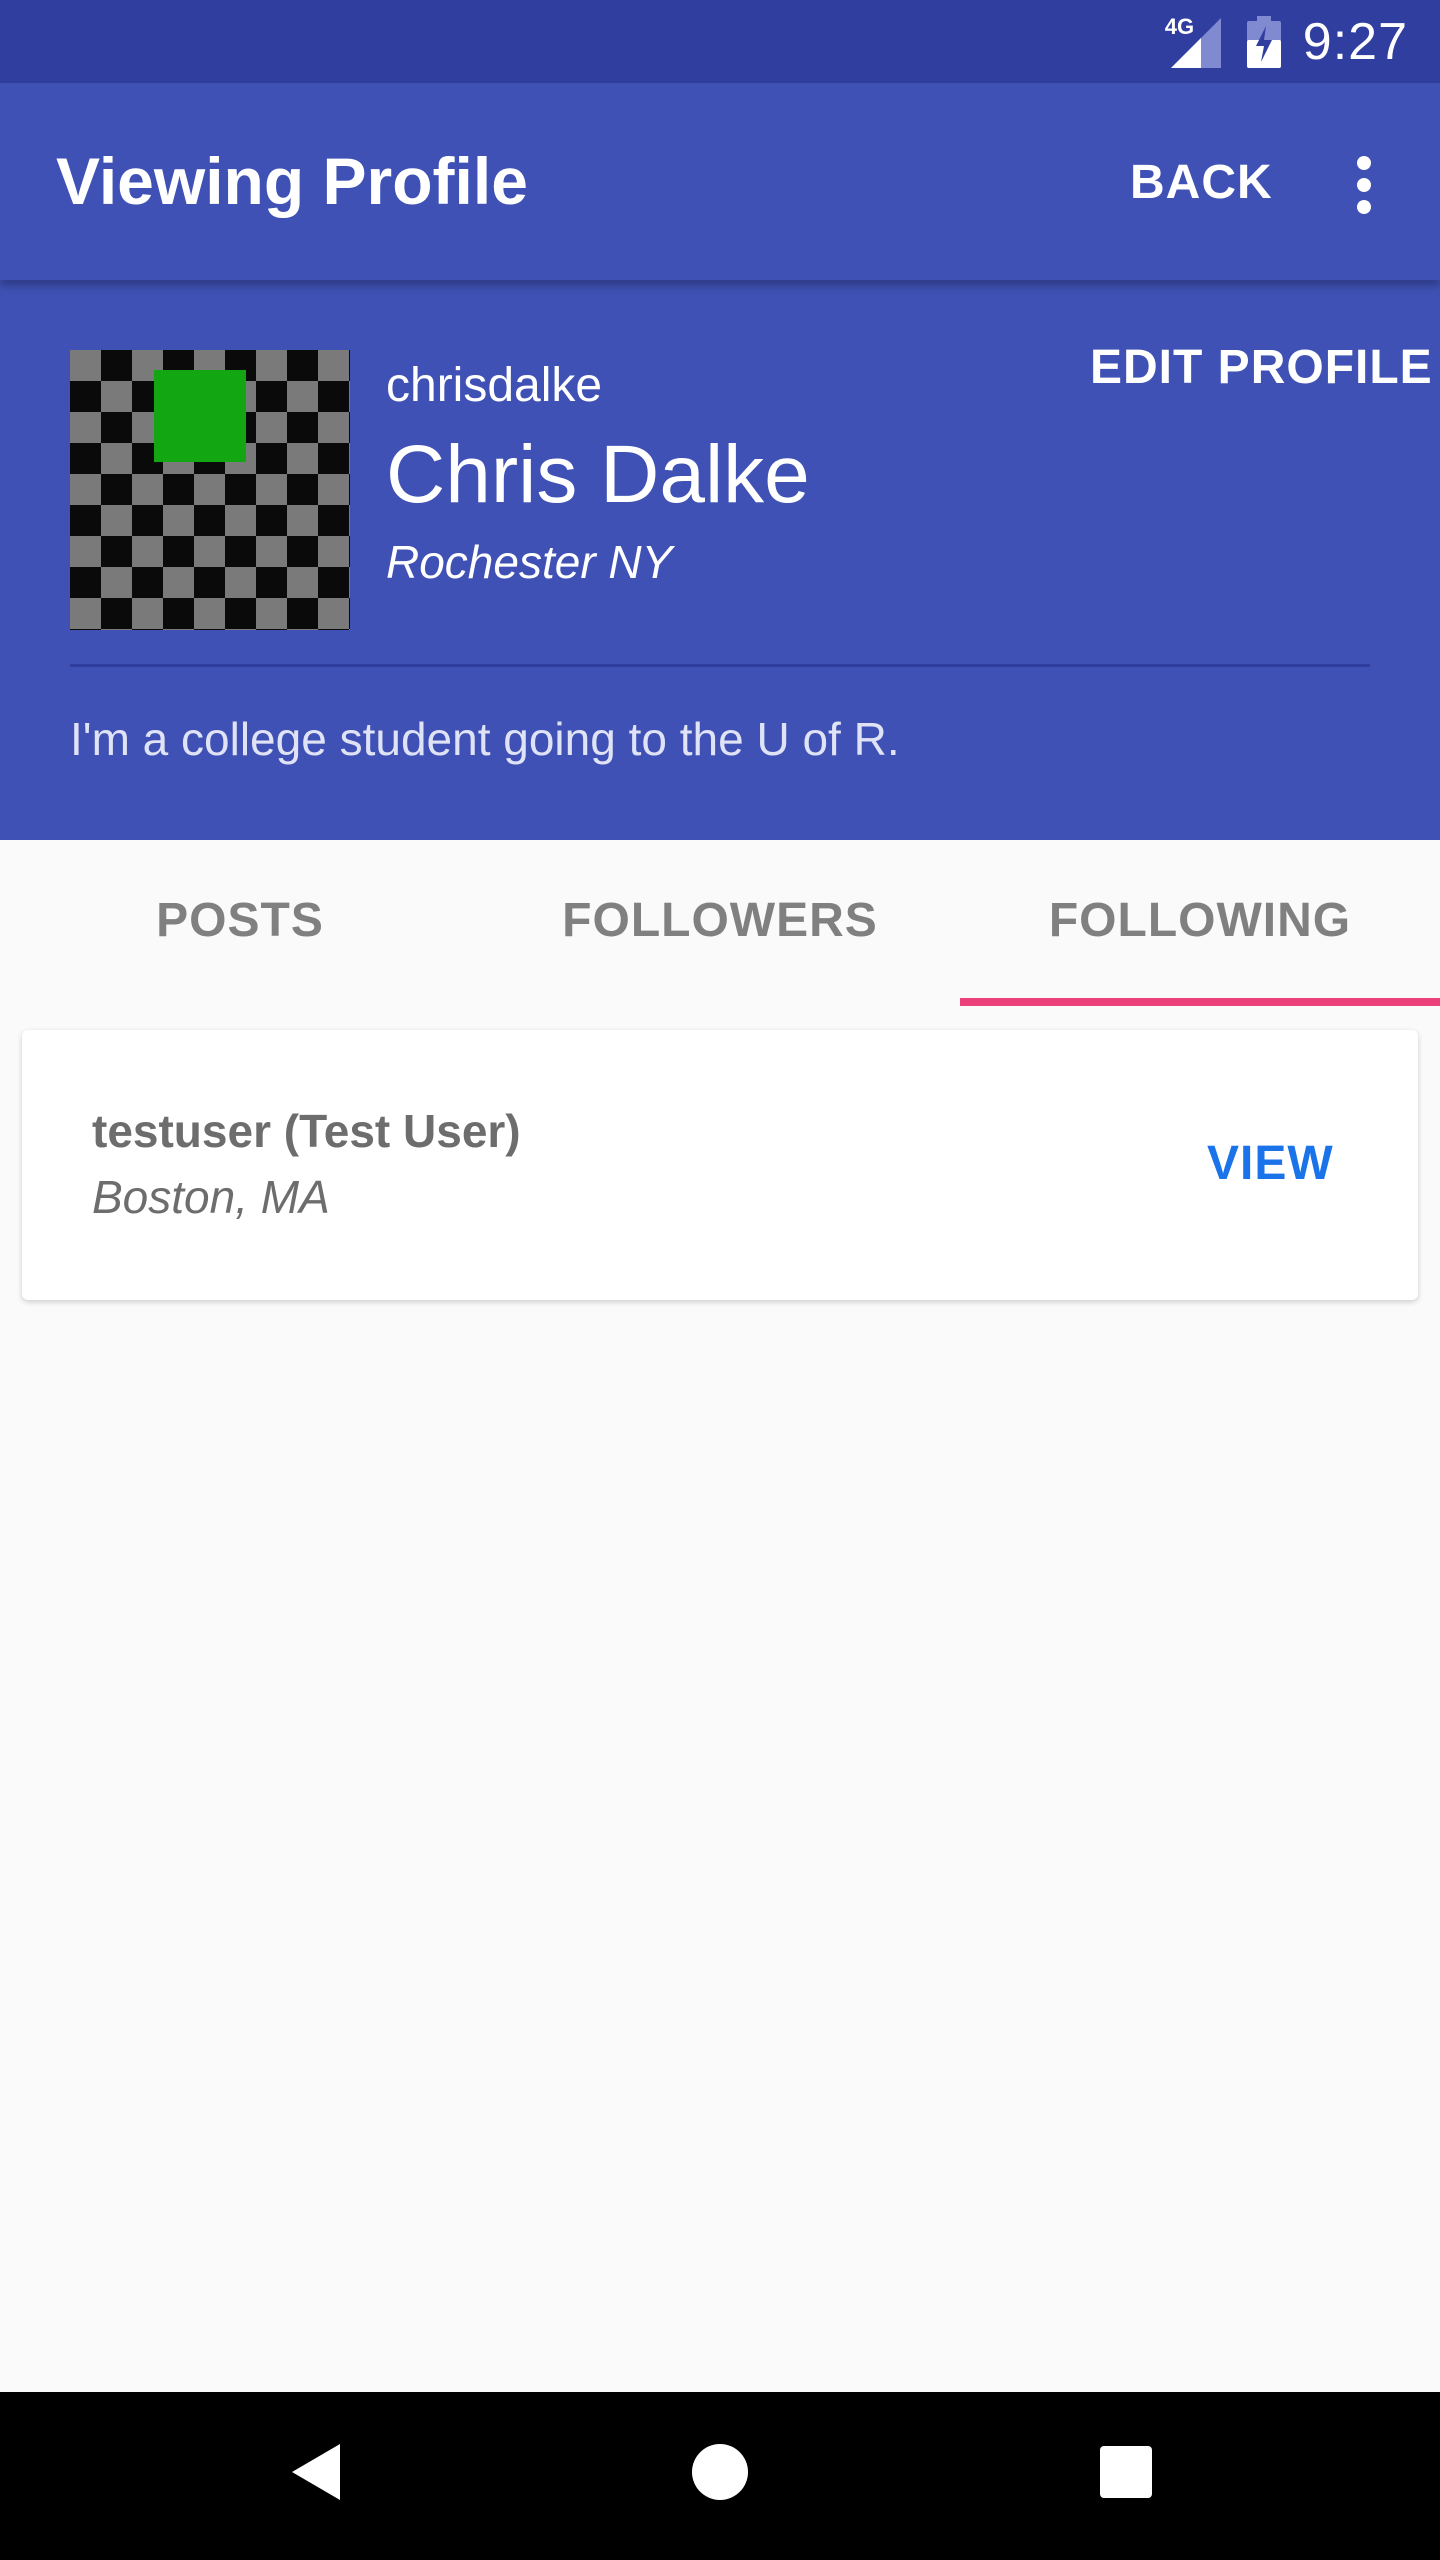 This screenshot has height=2560, width=1440. I want to click on battery-charging-icon, so click(1263, 41).